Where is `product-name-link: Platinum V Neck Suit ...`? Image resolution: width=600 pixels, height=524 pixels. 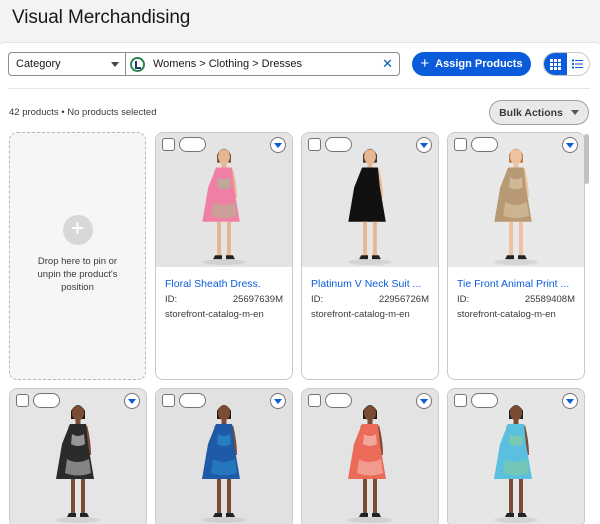
product-name-link: Platinum V Neck Suit ... is located at coordinates (370, 284).